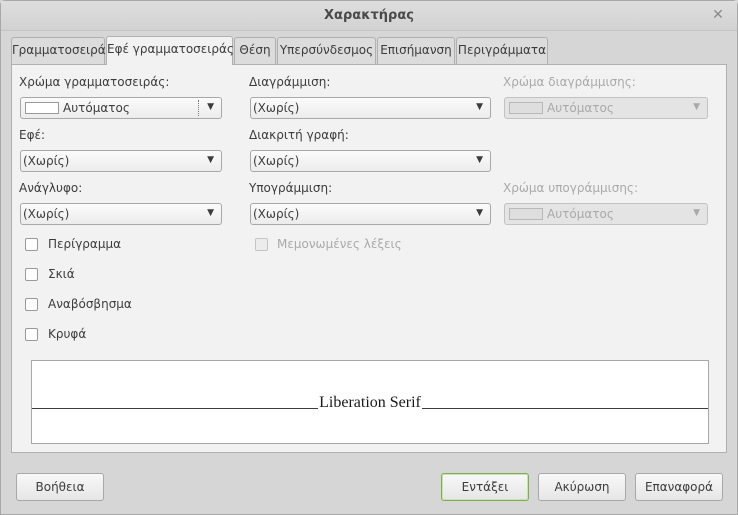 Image resolution: width=738 pixels, height=515 pixels. I want to click on window-title: Χαρακτήρας, so click(369, 15).